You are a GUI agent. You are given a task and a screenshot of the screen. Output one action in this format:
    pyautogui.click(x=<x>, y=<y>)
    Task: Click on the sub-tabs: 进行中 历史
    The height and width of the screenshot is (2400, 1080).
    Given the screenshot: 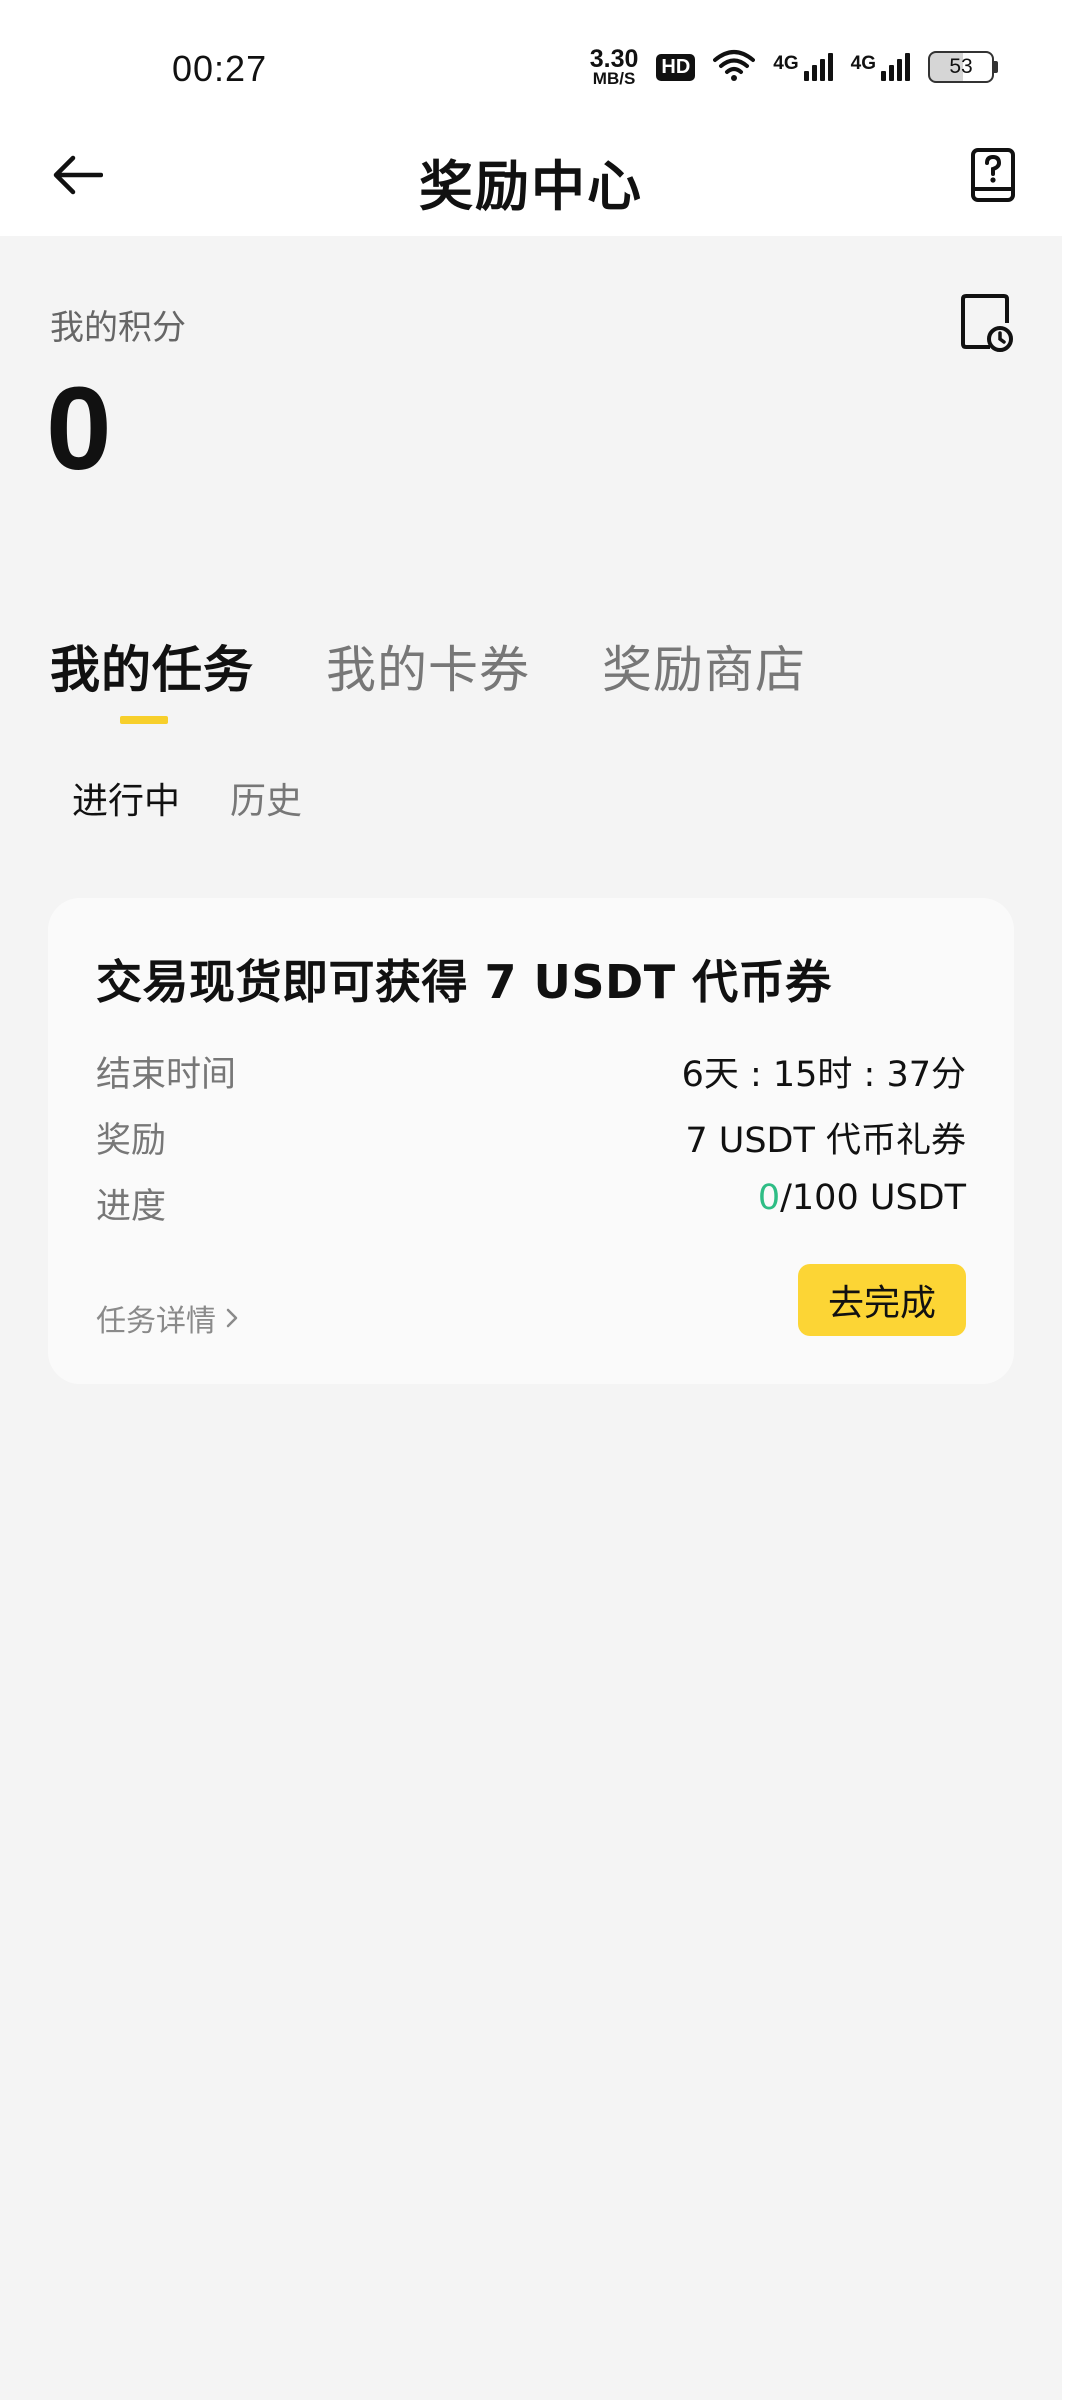 What is the action you would take?
    pyautogui.click(x=187, y=798)
    